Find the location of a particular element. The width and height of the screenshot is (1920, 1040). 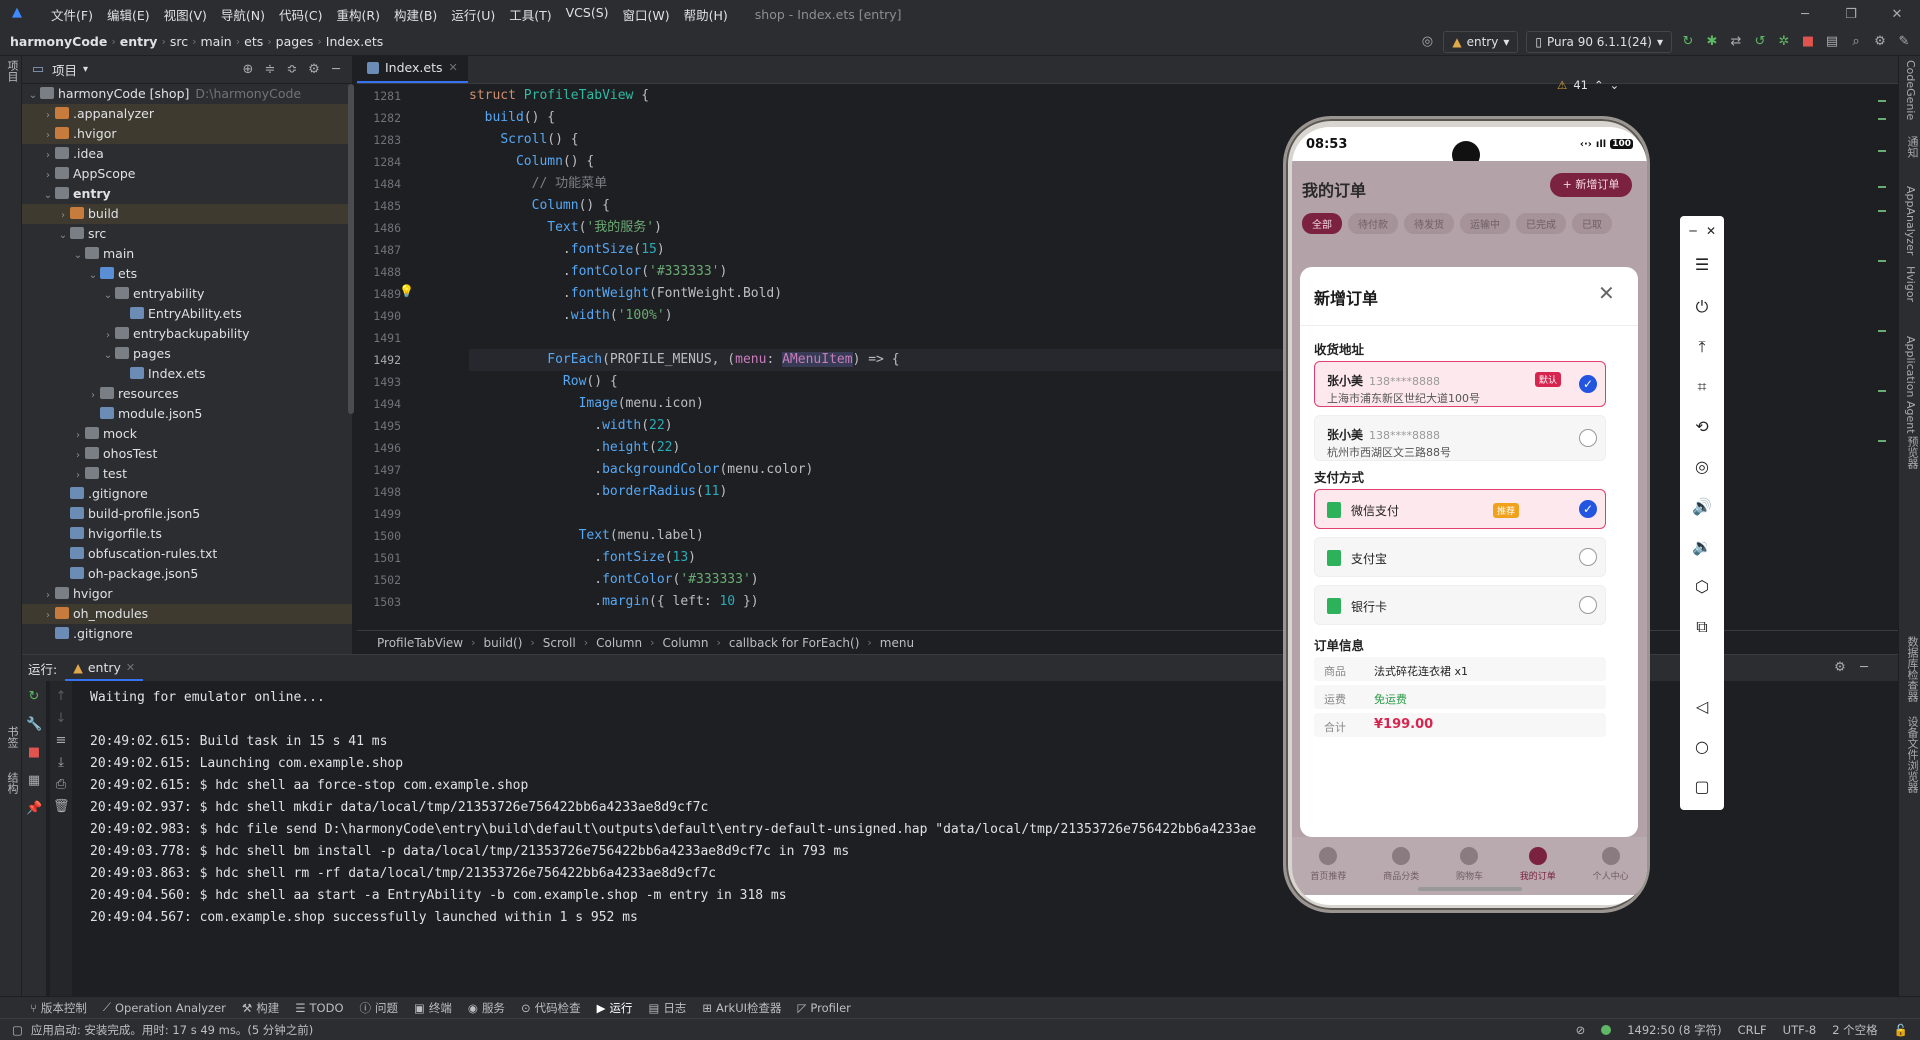

scroll-end-icon: ⤓ is located at coordinates (61, 763).